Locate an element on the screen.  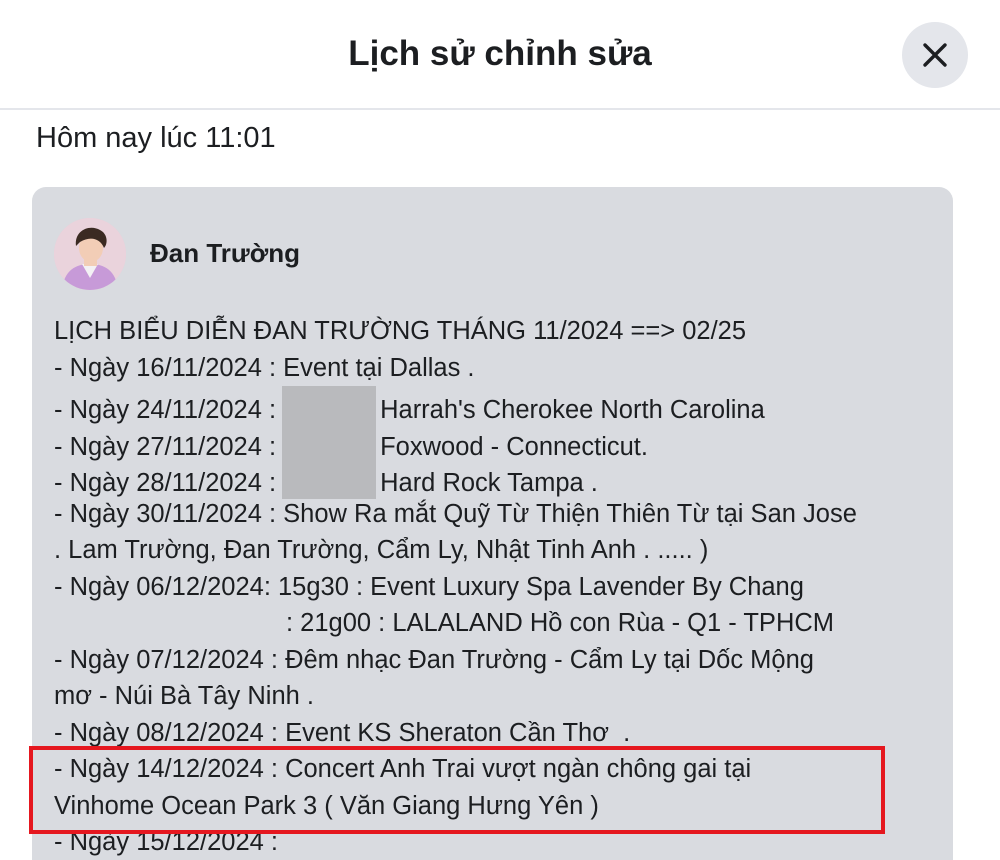
post-line: - Ngày 16/11/2024 : Event tại Dallas . is located at coordinates (264, 367).